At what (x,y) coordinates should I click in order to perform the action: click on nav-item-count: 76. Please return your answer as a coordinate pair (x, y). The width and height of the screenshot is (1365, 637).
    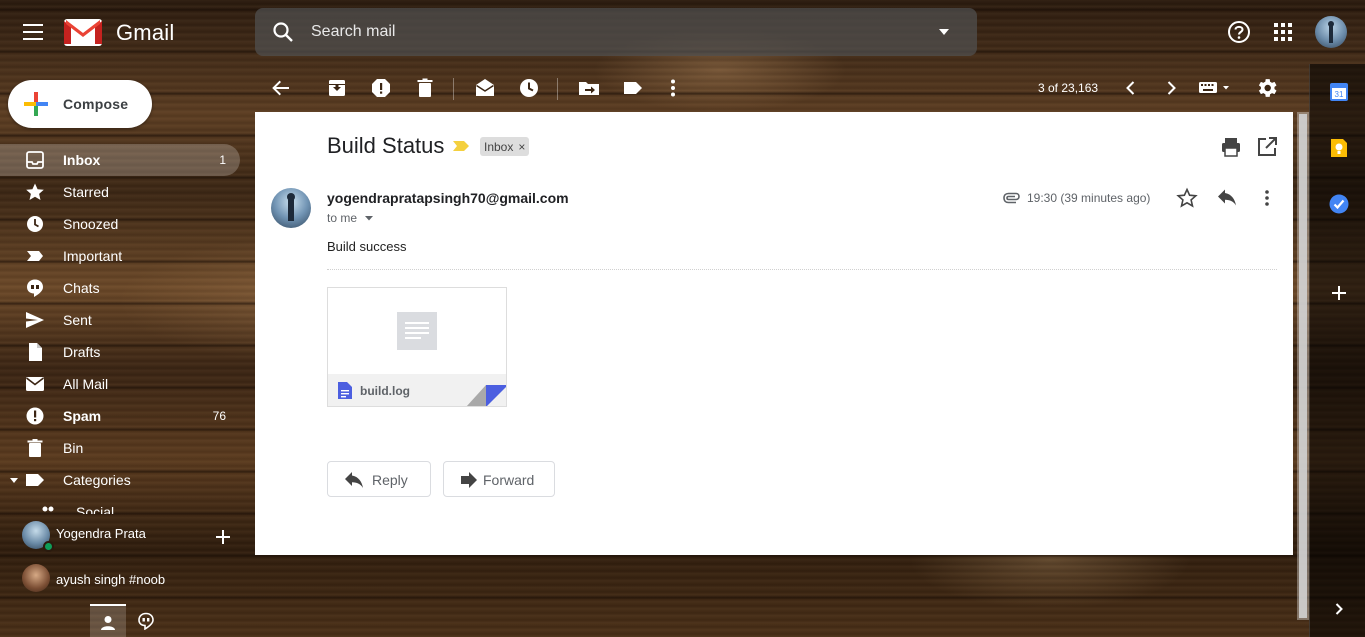
    Looking at the image, I should click on (219, 416).